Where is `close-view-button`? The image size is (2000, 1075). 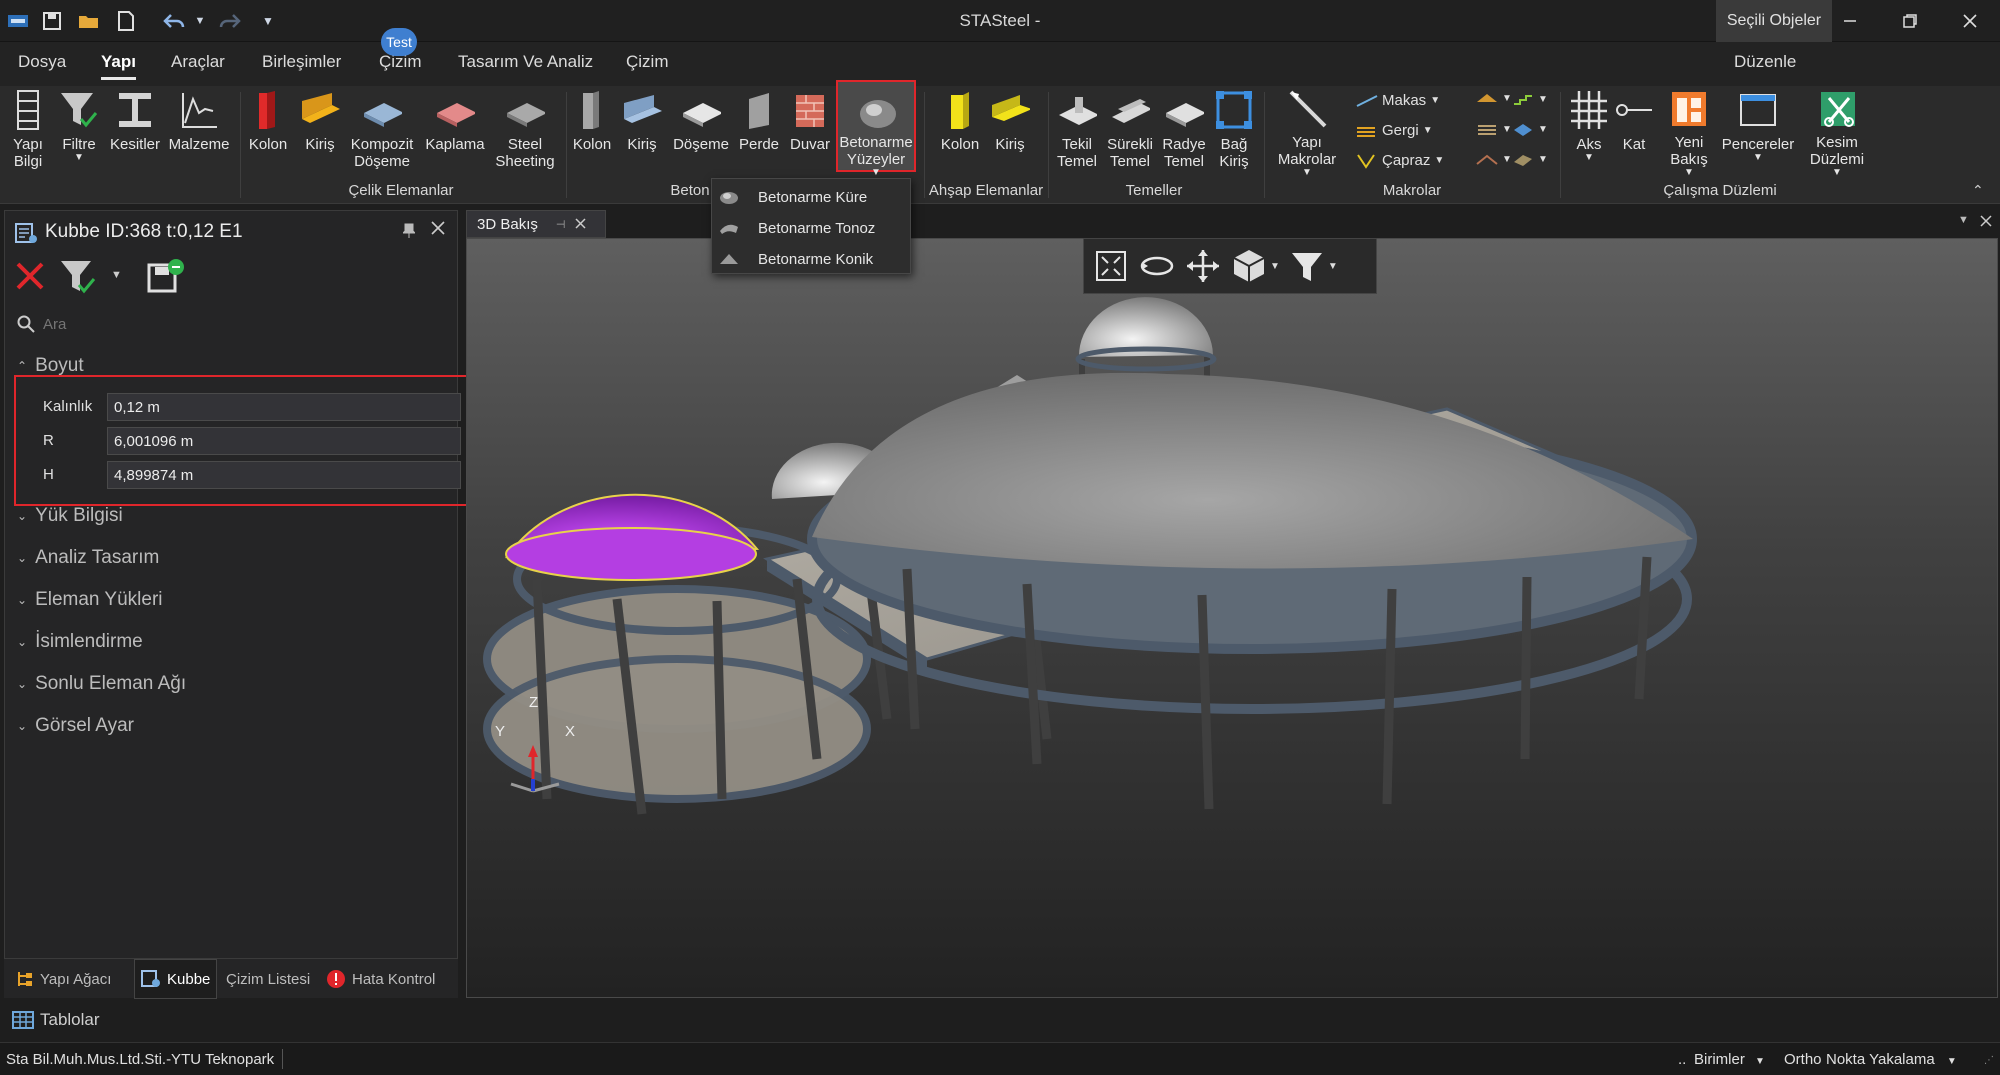
close-view-button is located at coordinates (1986, 223).